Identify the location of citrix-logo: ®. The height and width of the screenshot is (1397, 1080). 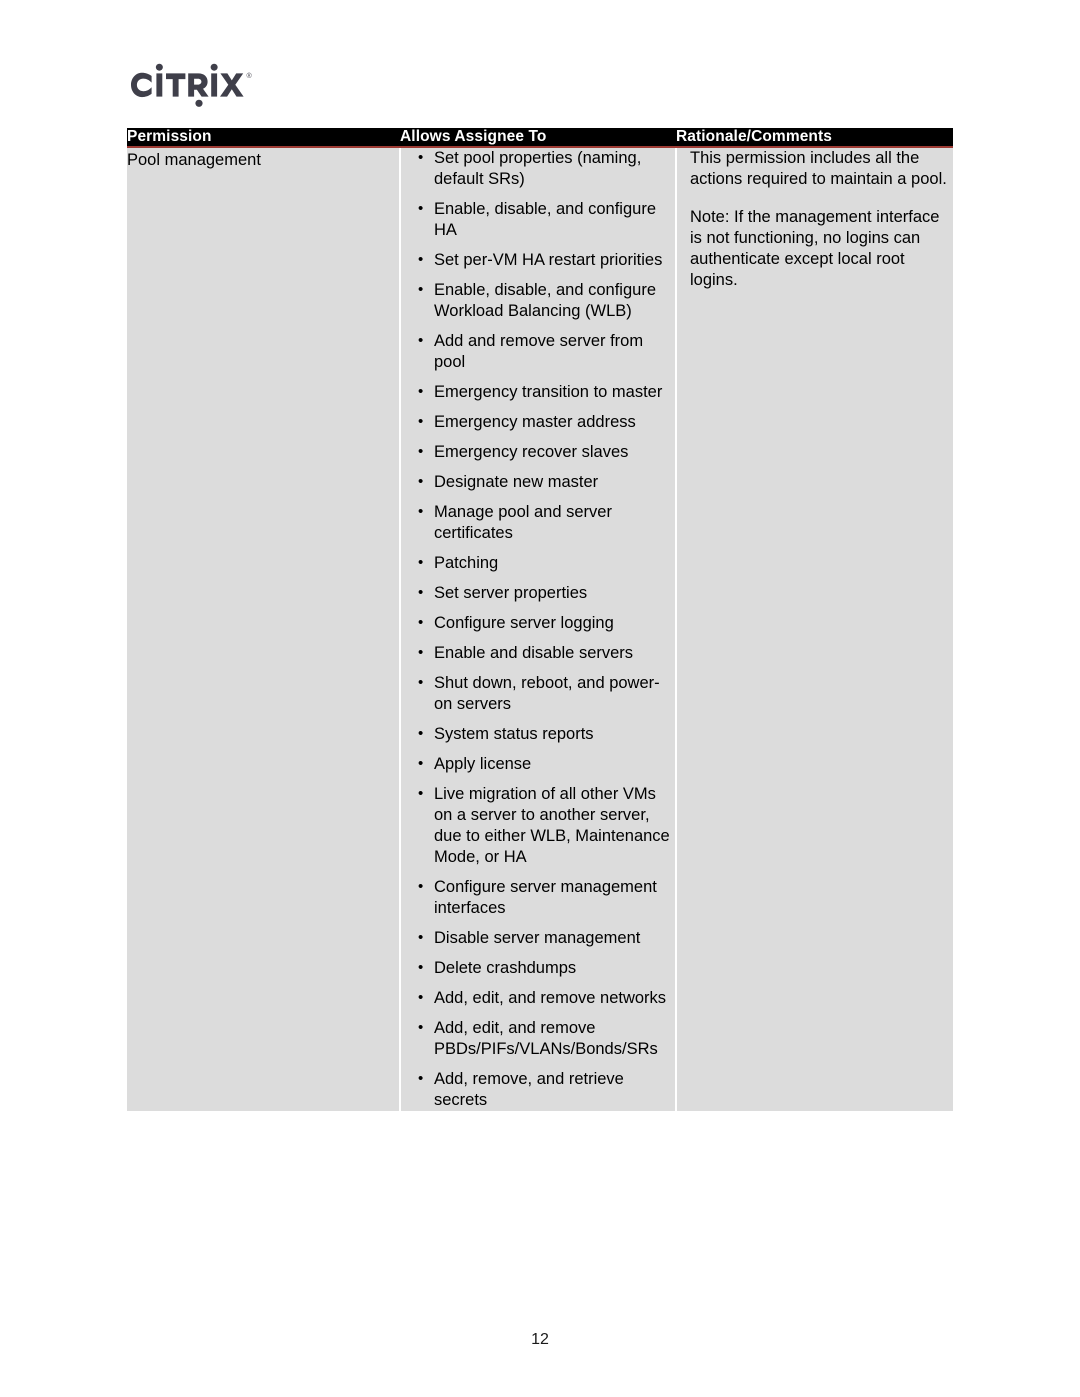
(251, 86).